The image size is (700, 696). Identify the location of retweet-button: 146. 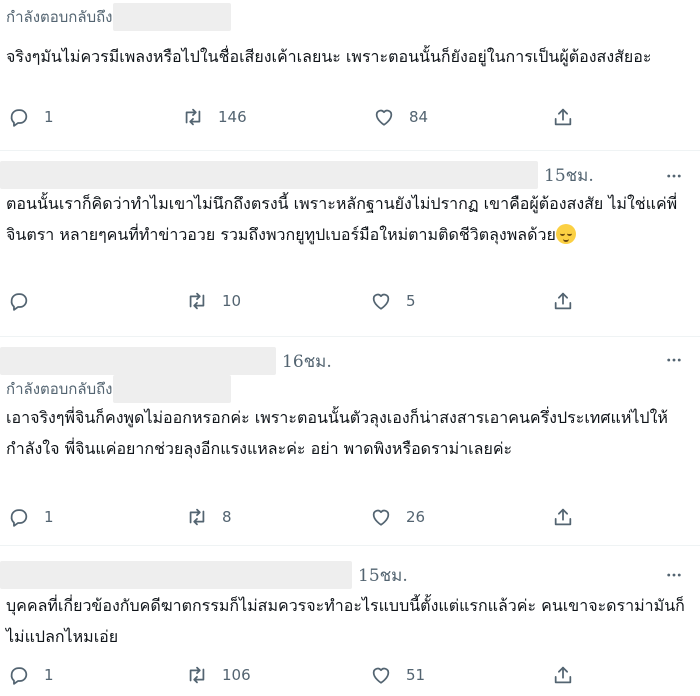
(214, 117).